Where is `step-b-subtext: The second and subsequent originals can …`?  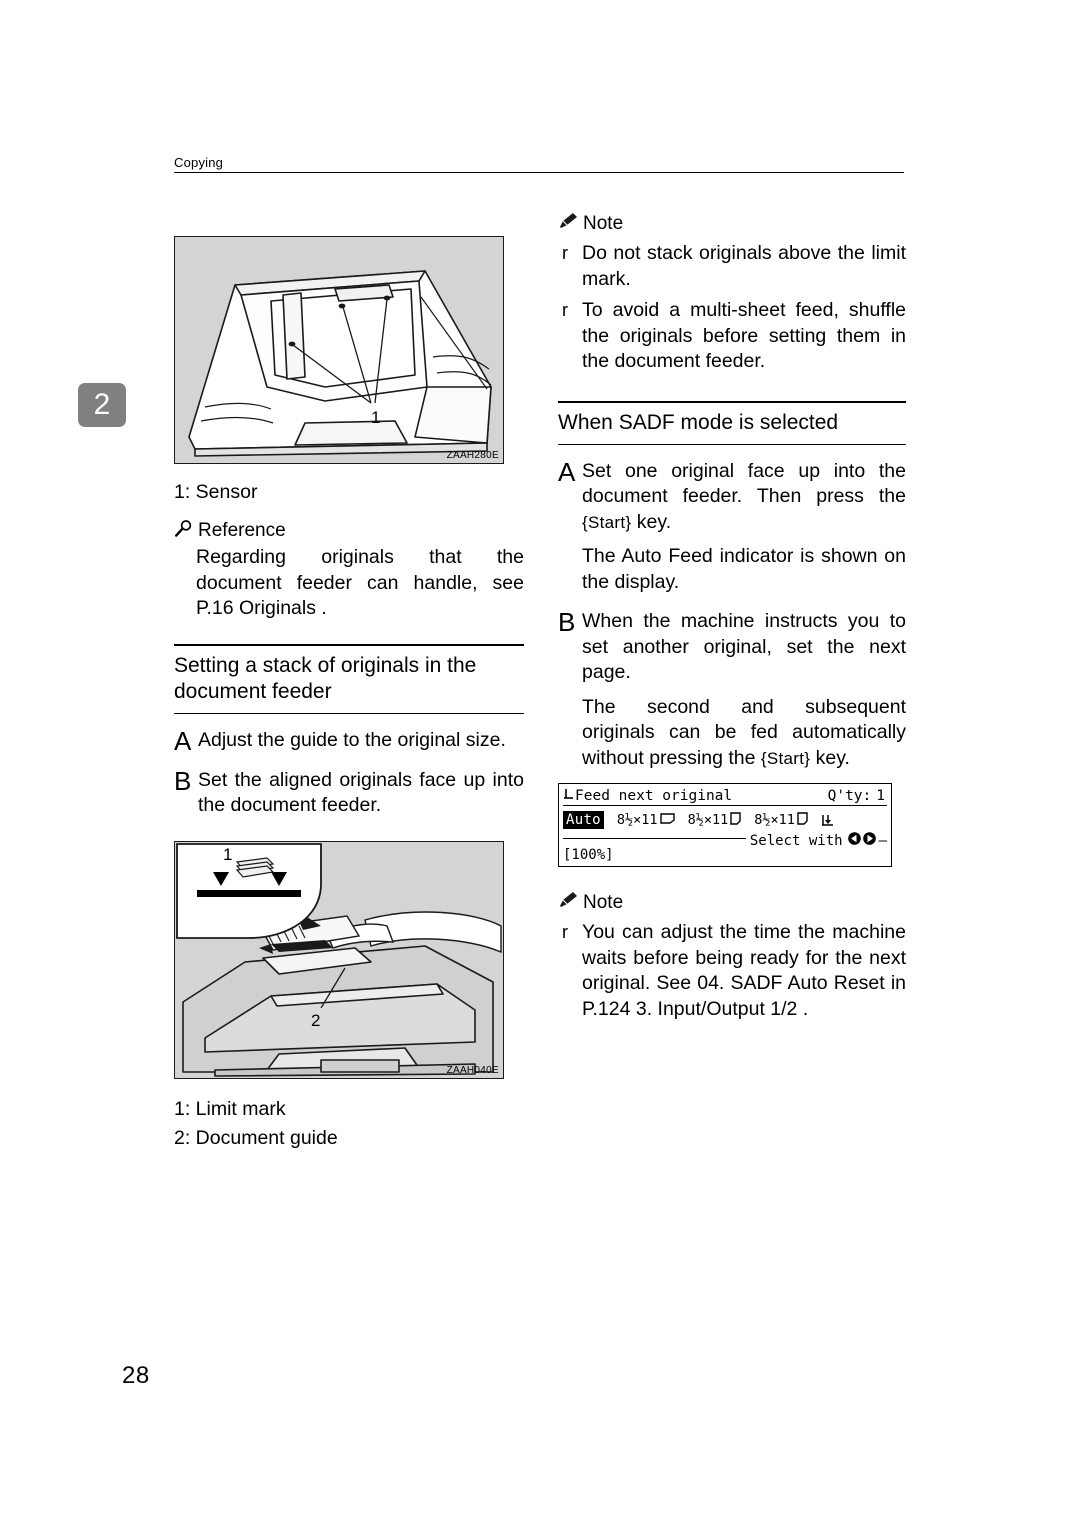 step-b-subtext: The second and subsequent originals can … is located at coordinates (744, 733).